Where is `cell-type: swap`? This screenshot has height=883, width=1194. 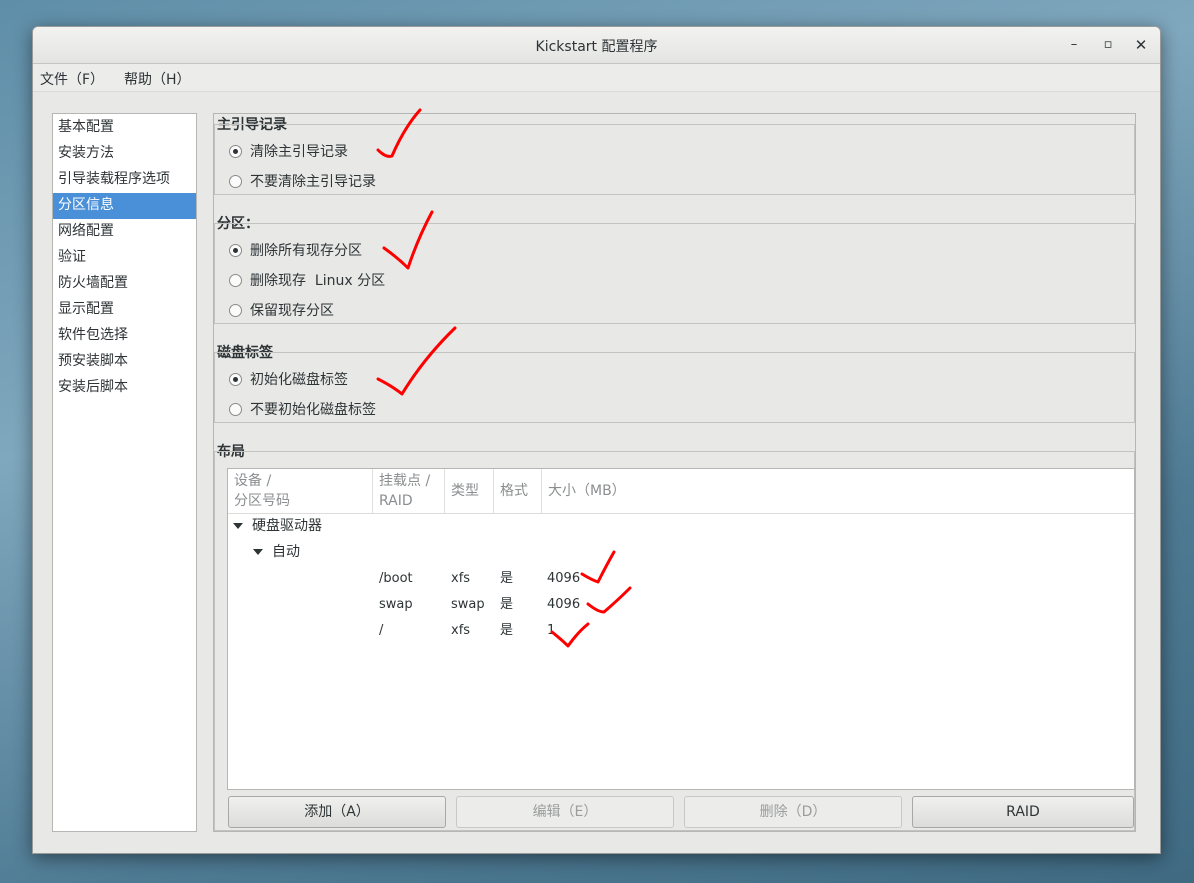 cell-type: swap is located at coordinates (468, 604).